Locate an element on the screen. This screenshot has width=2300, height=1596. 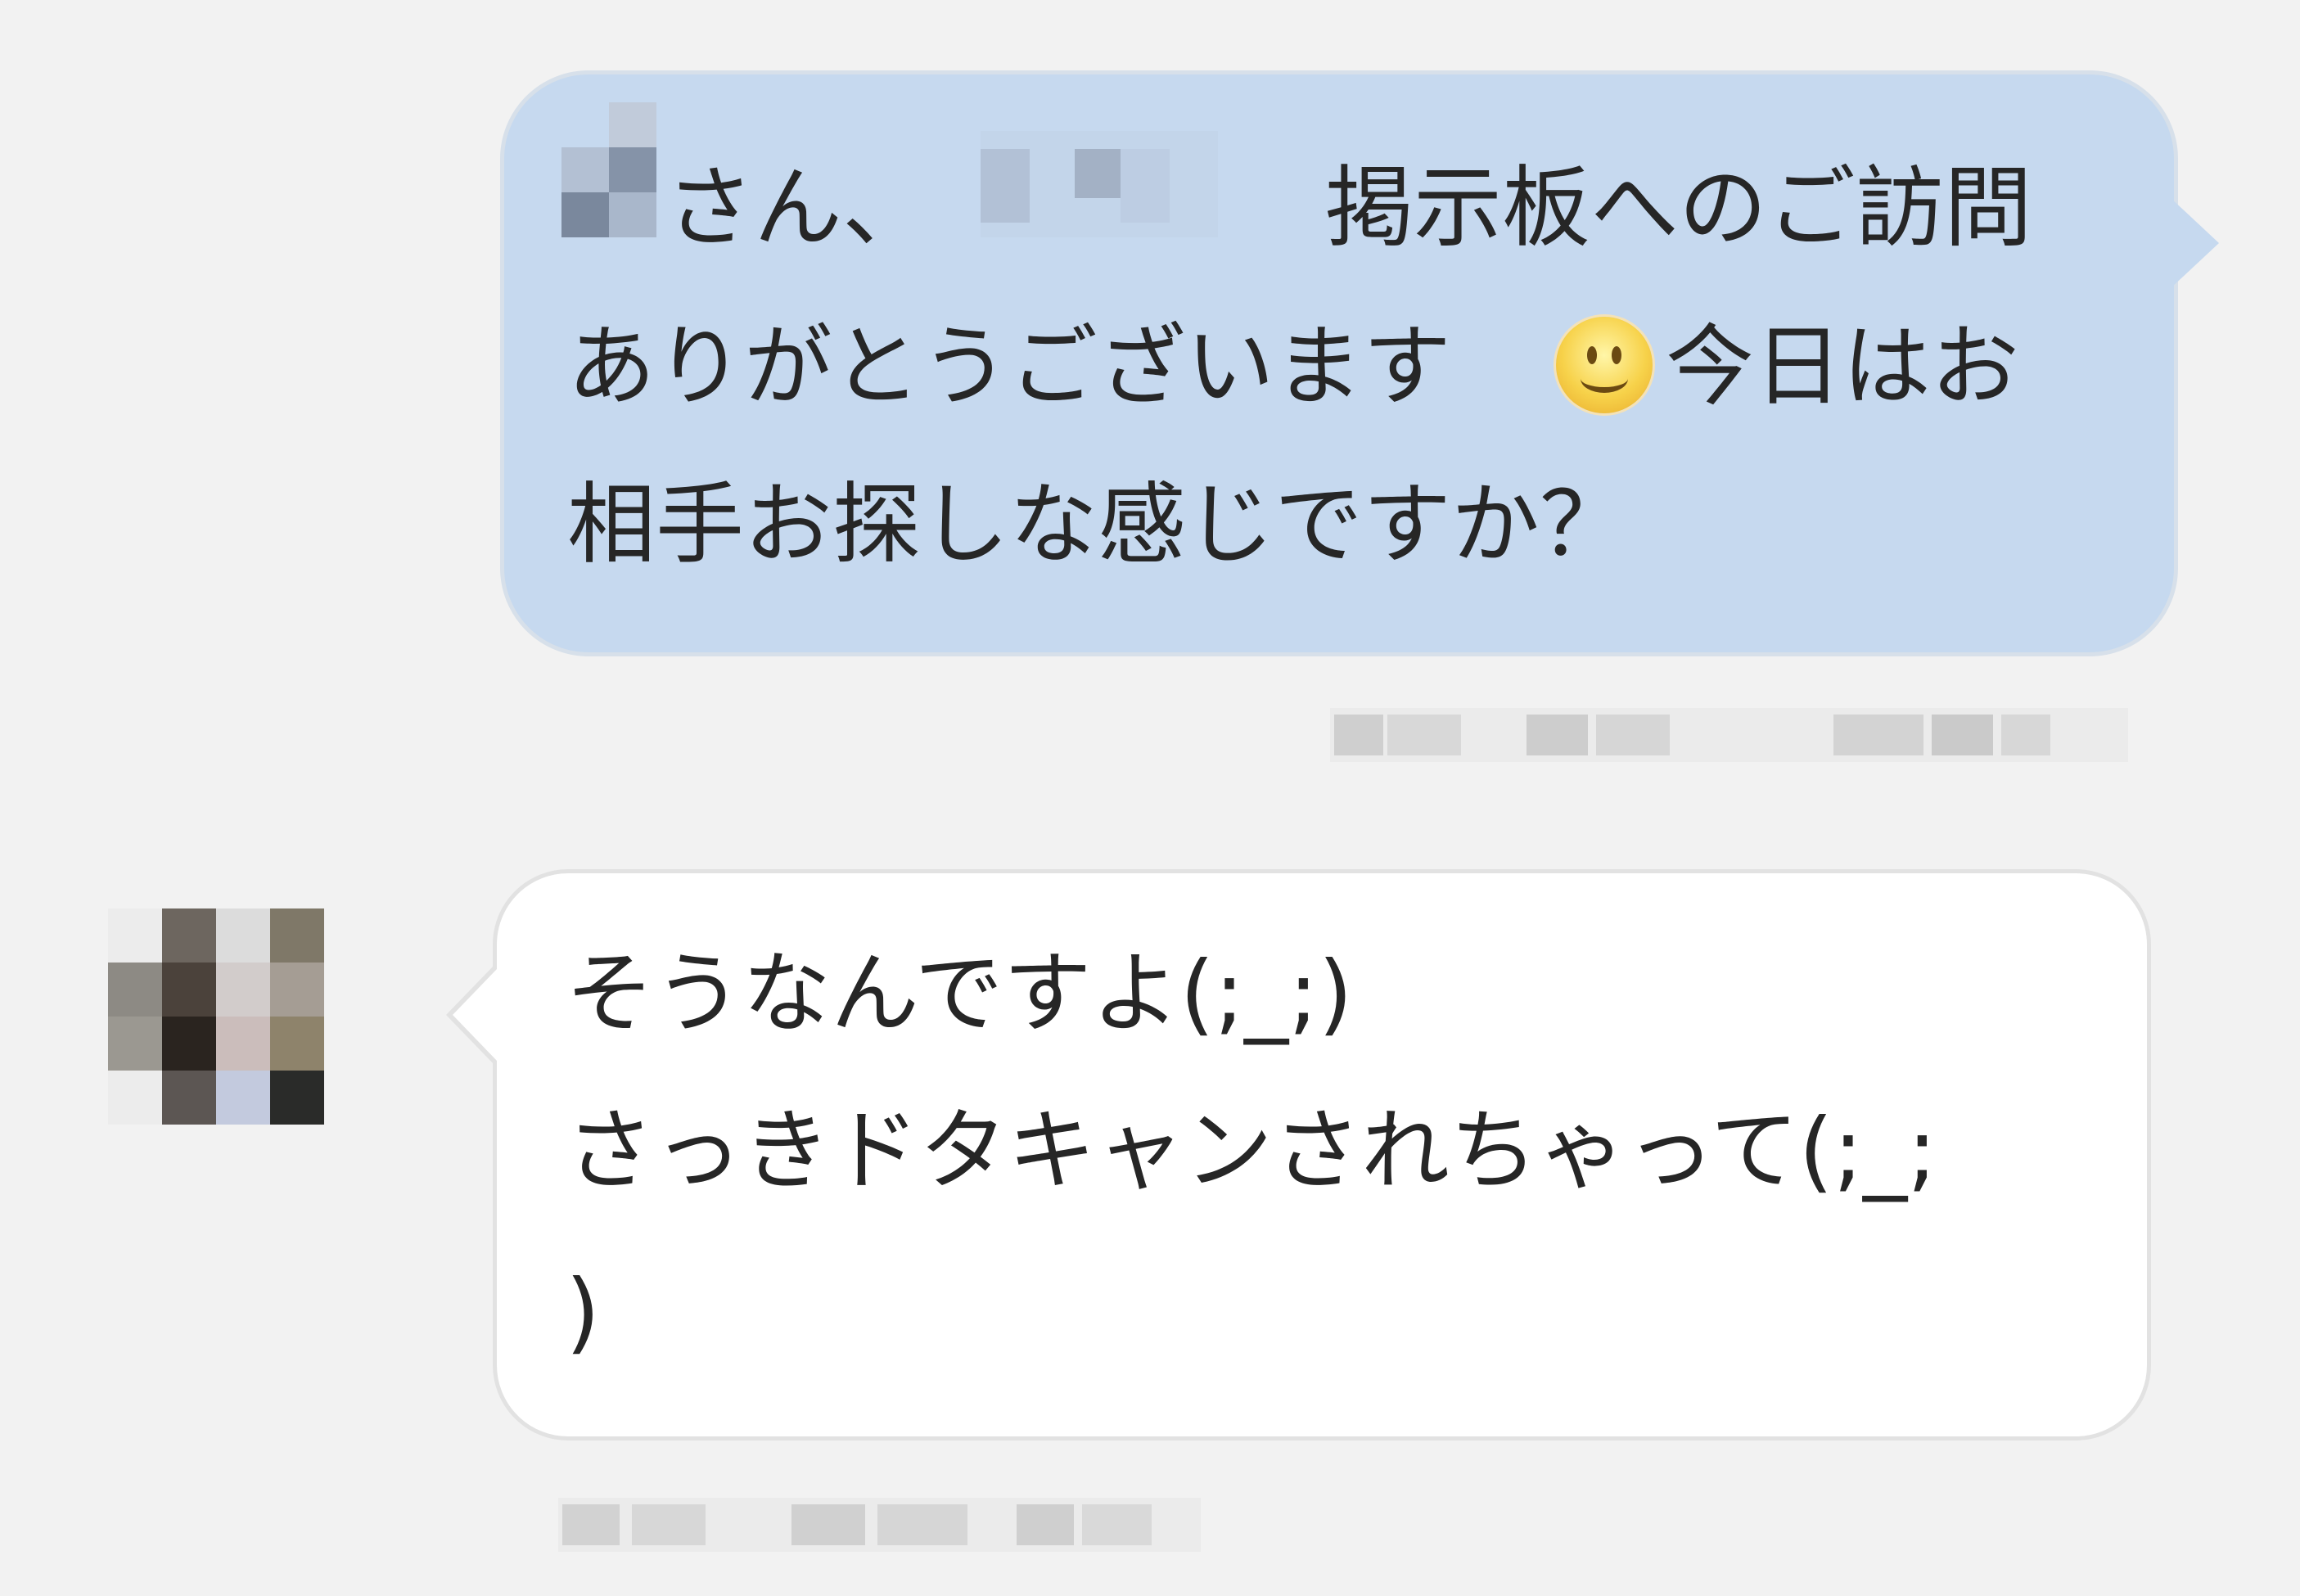
blurred-board-name is located at coordinates (1100, 184).